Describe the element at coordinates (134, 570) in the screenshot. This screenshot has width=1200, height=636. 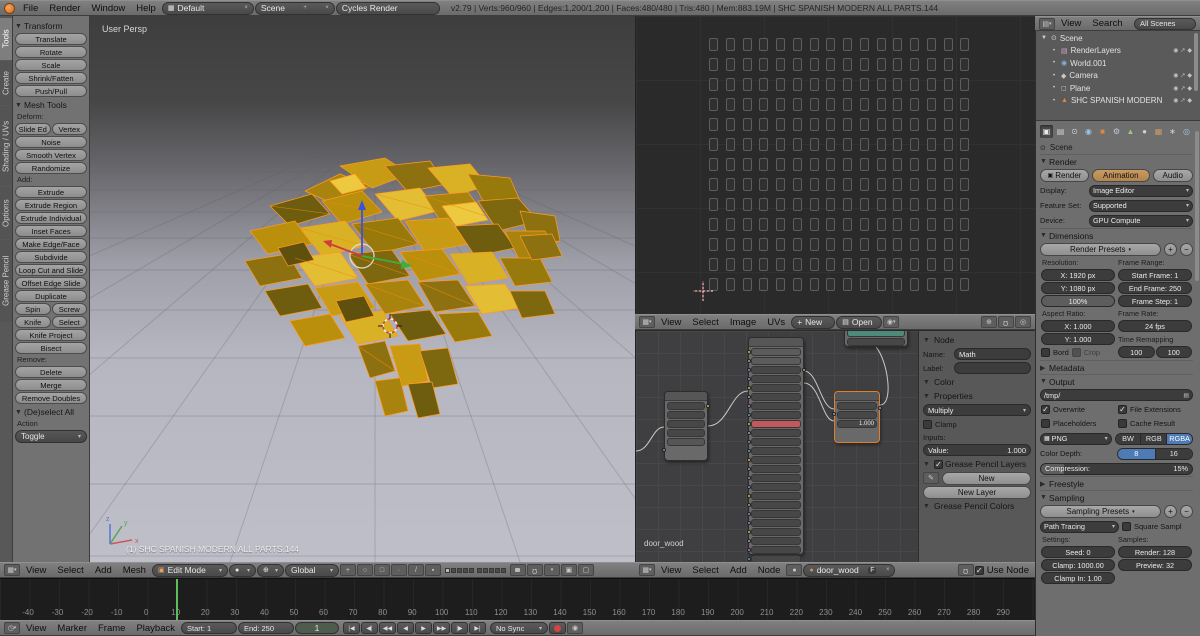
I see `menu-mesh: Mesh` at that location.